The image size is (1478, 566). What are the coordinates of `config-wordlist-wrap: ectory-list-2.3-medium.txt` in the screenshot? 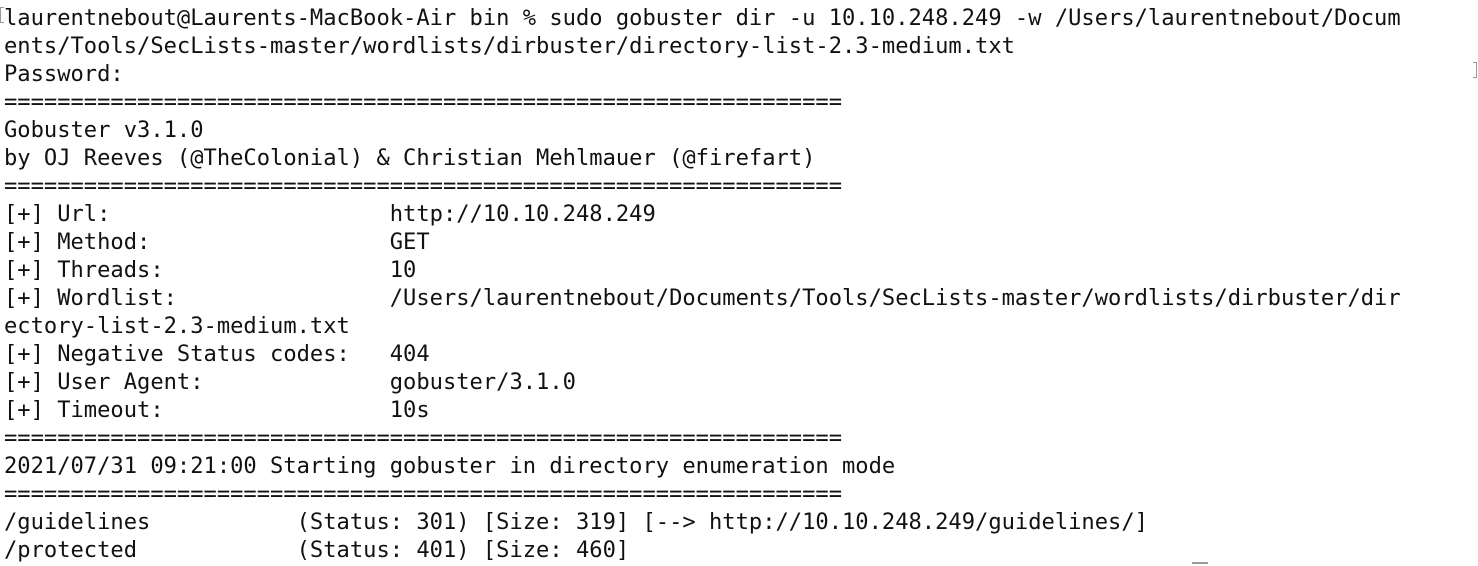 It's located at (177, 326).